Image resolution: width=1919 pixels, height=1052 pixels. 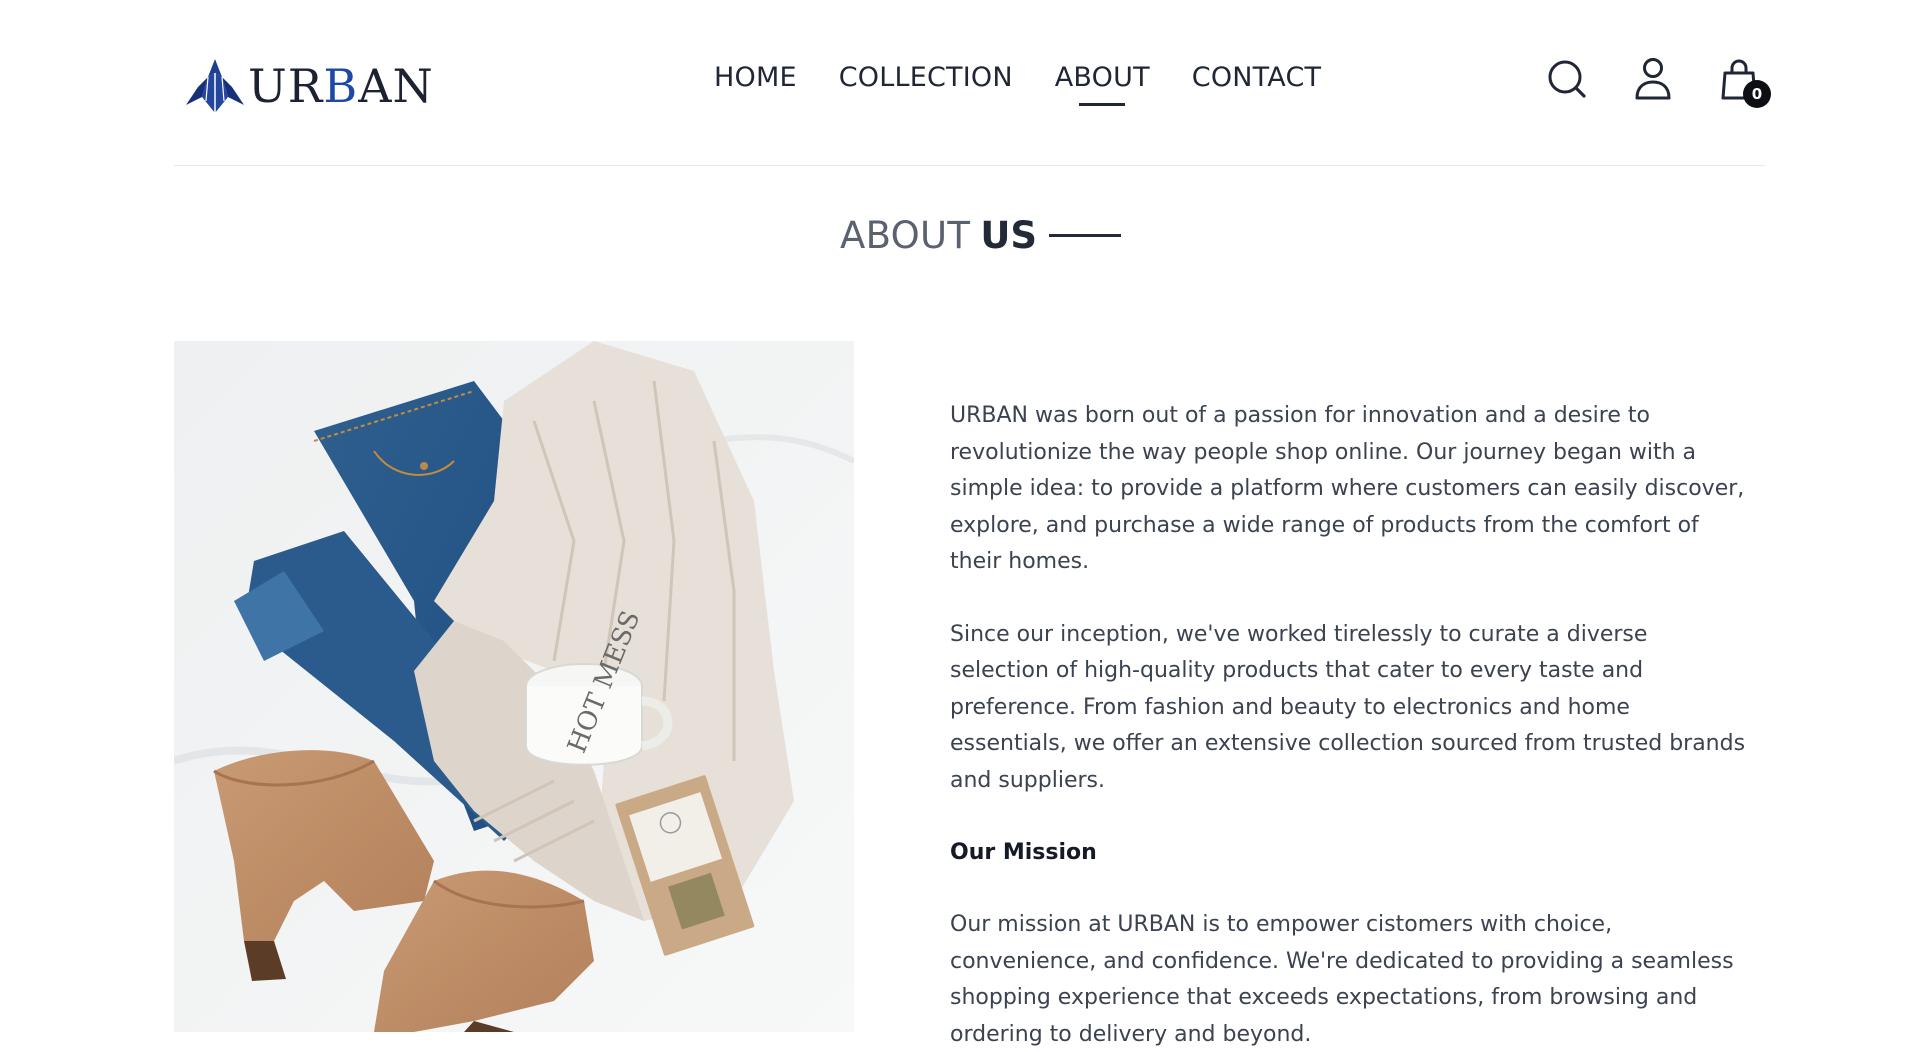 What do you see at coordinates (1023, 852) in the screenshot?
I see `mission-heading: Our Mission` at bounding box center [1023, 852].